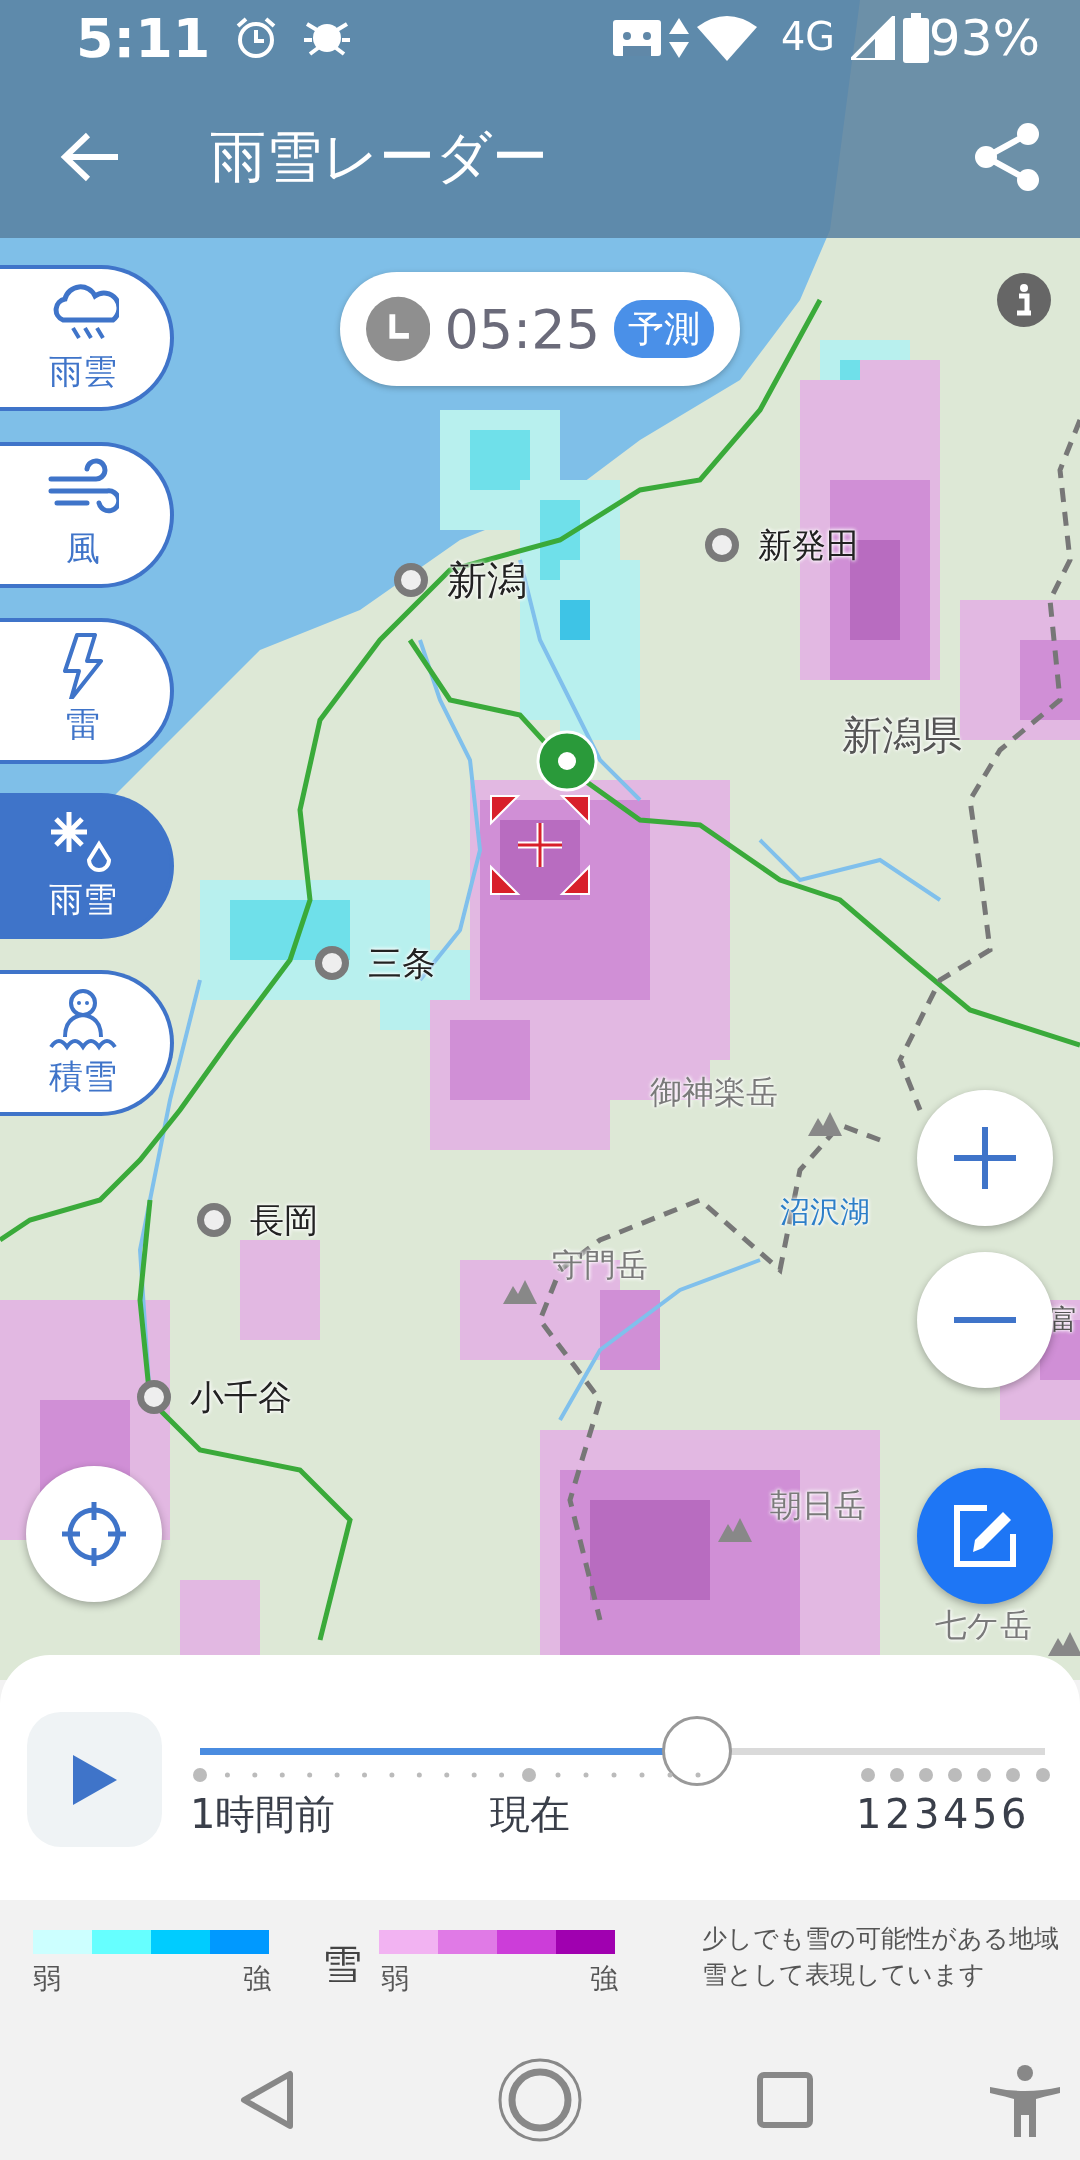  I want to click on back-arrow-icon, so click(90, 157).